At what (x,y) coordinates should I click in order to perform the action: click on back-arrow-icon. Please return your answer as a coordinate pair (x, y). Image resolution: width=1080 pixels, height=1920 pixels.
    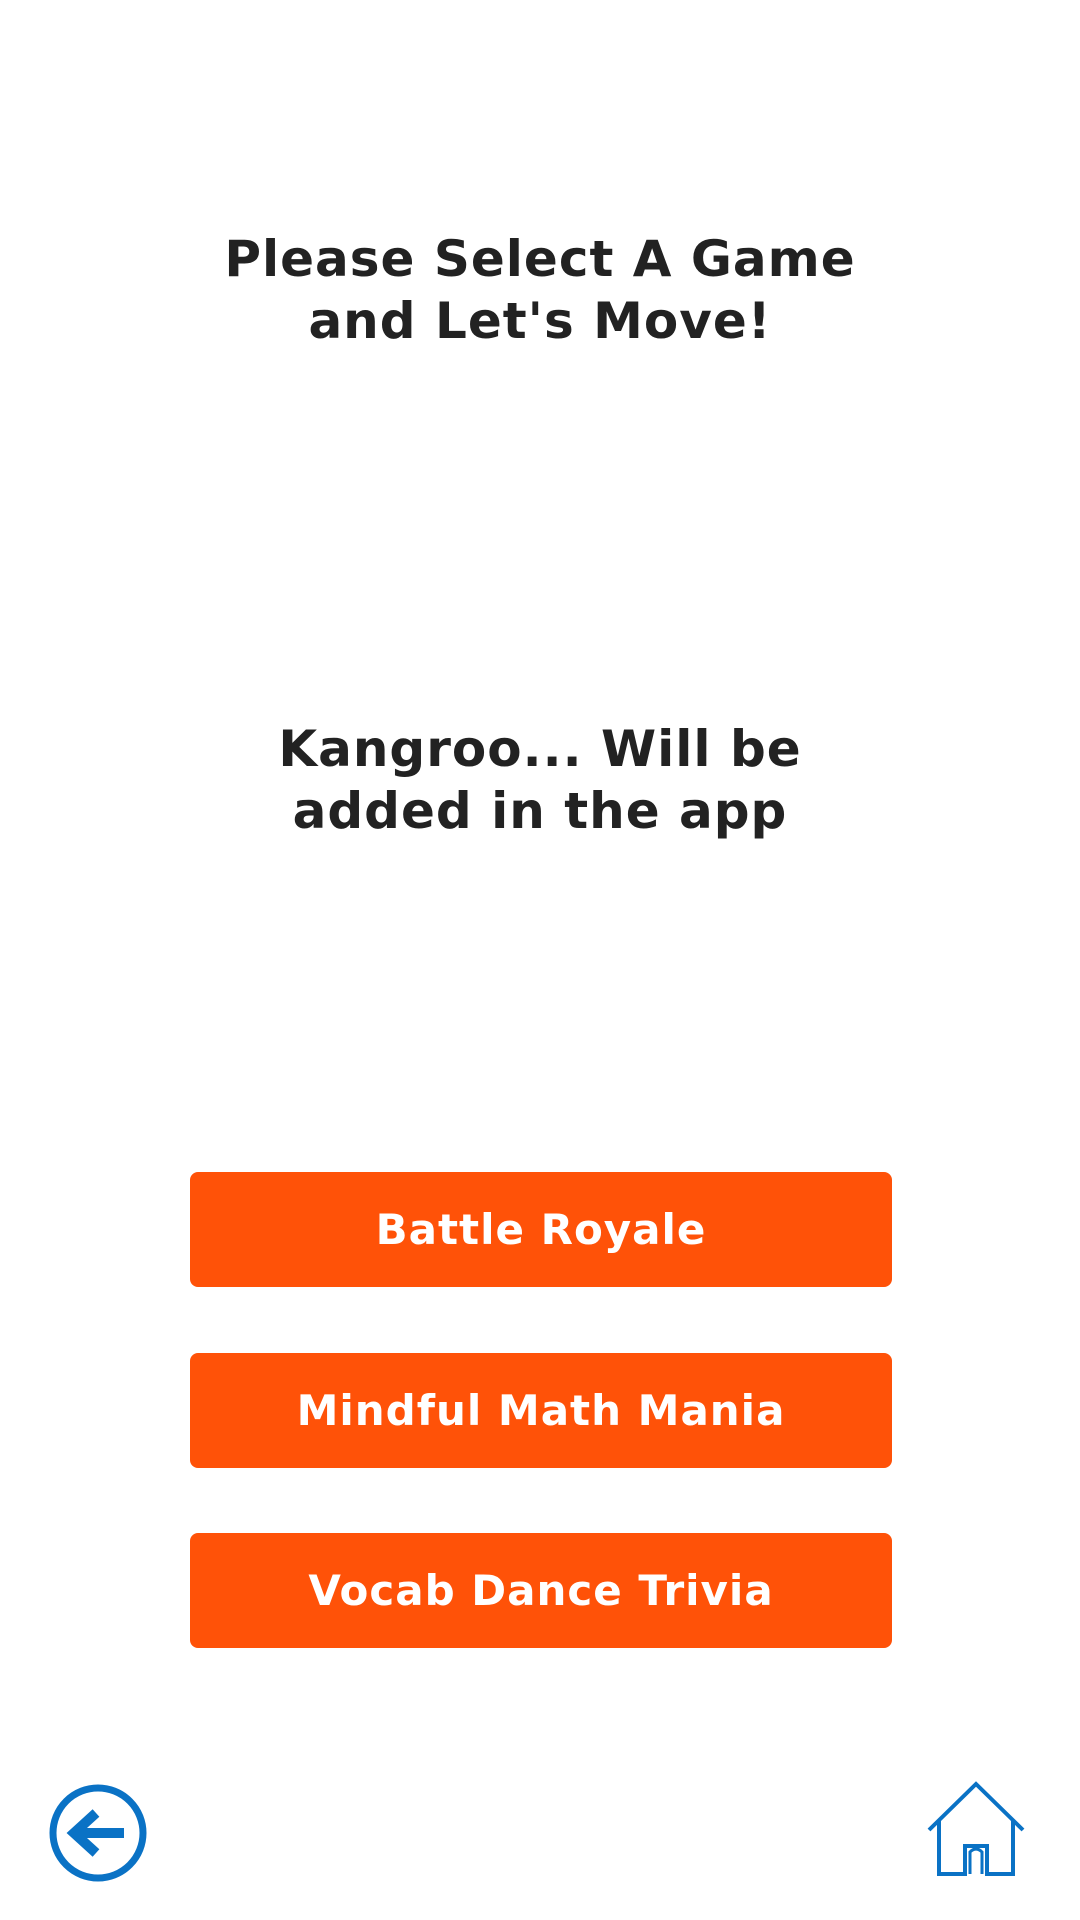
    Looking at the image, I should click on (98, 1833).